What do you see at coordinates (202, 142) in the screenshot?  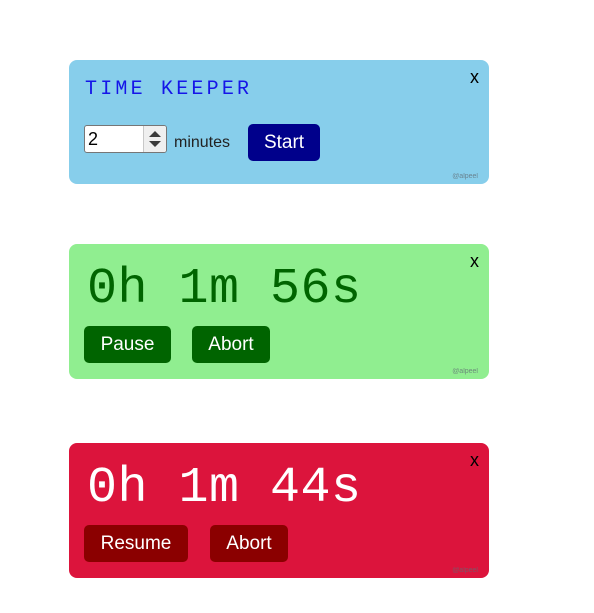 I see `minutes-label: minutes` at bounding box center [202, 142].